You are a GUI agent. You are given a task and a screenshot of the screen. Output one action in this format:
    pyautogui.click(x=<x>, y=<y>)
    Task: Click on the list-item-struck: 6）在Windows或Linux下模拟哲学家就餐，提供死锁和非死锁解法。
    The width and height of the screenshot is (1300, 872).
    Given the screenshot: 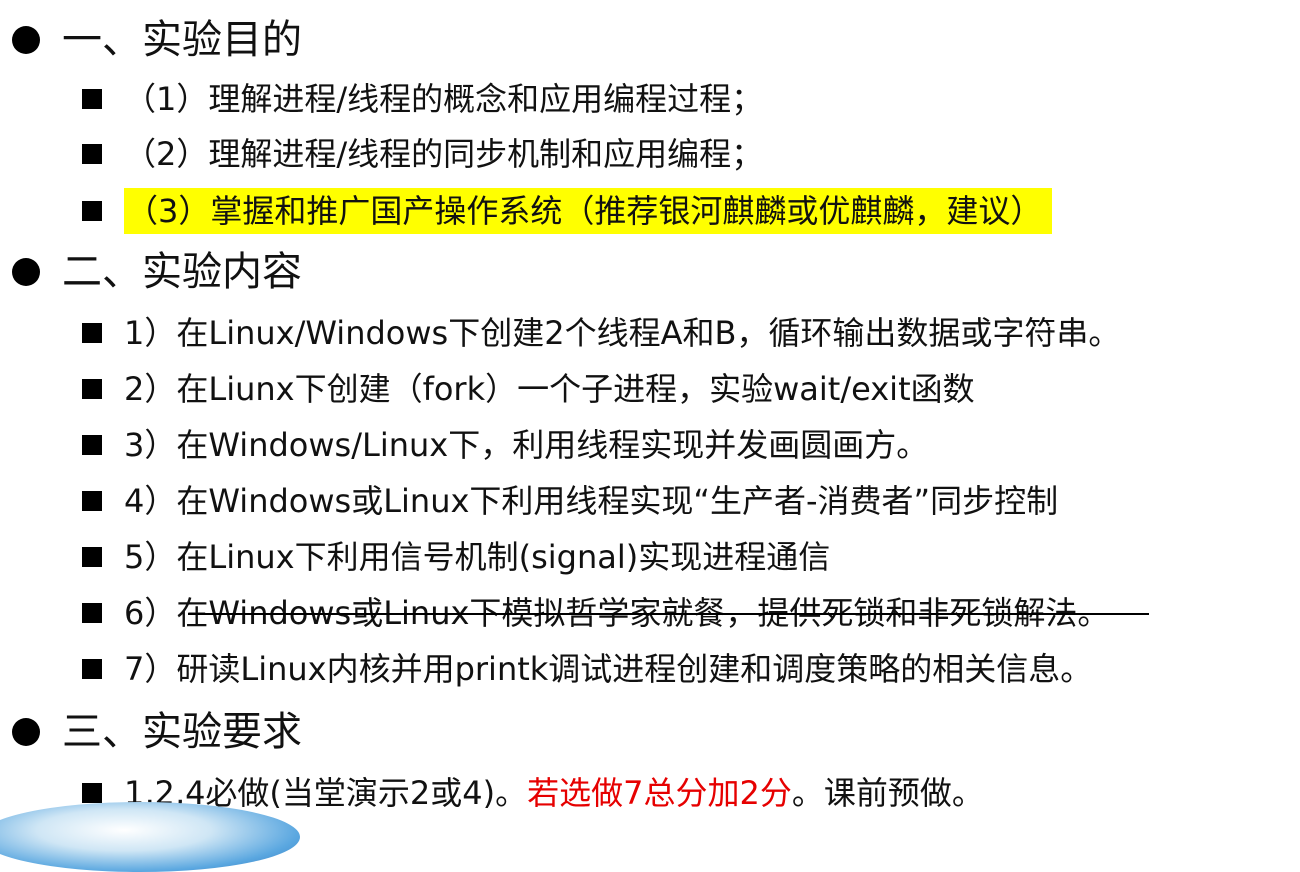 What is the action you would take?
    pyautogui.click(x=616, y=613)
    